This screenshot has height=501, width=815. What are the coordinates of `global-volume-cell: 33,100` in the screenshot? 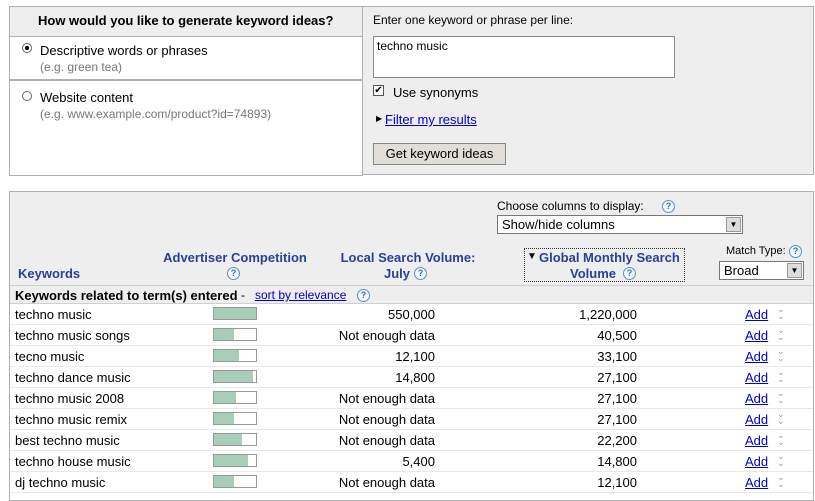 It's located at (617, 356).